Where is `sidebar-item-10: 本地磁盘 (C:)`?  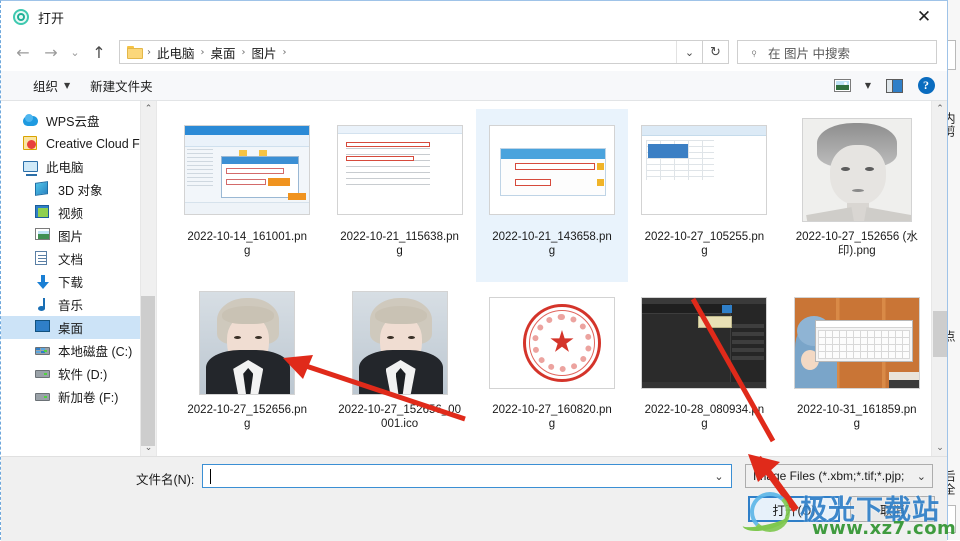 sidebar-item-10: 本地磁盘 (C:) is located at coordinates (78, 350).